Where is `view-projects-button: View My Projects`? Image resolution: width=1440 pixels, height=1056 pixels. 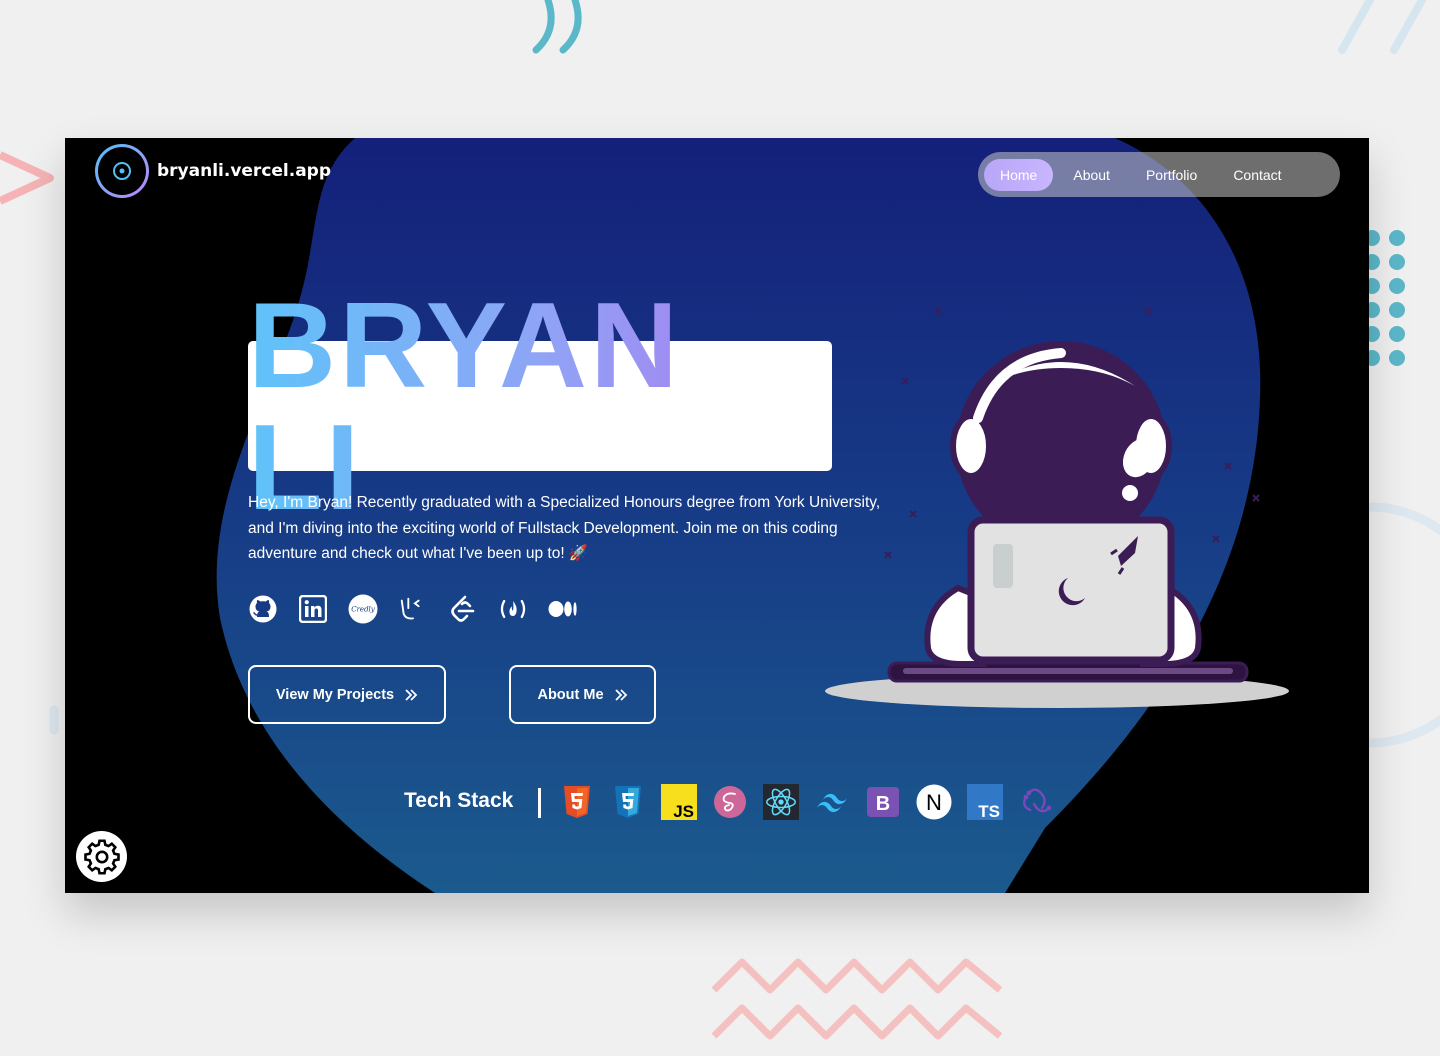
view-projects-button: View My Projects is located at coordinates (347, 694).